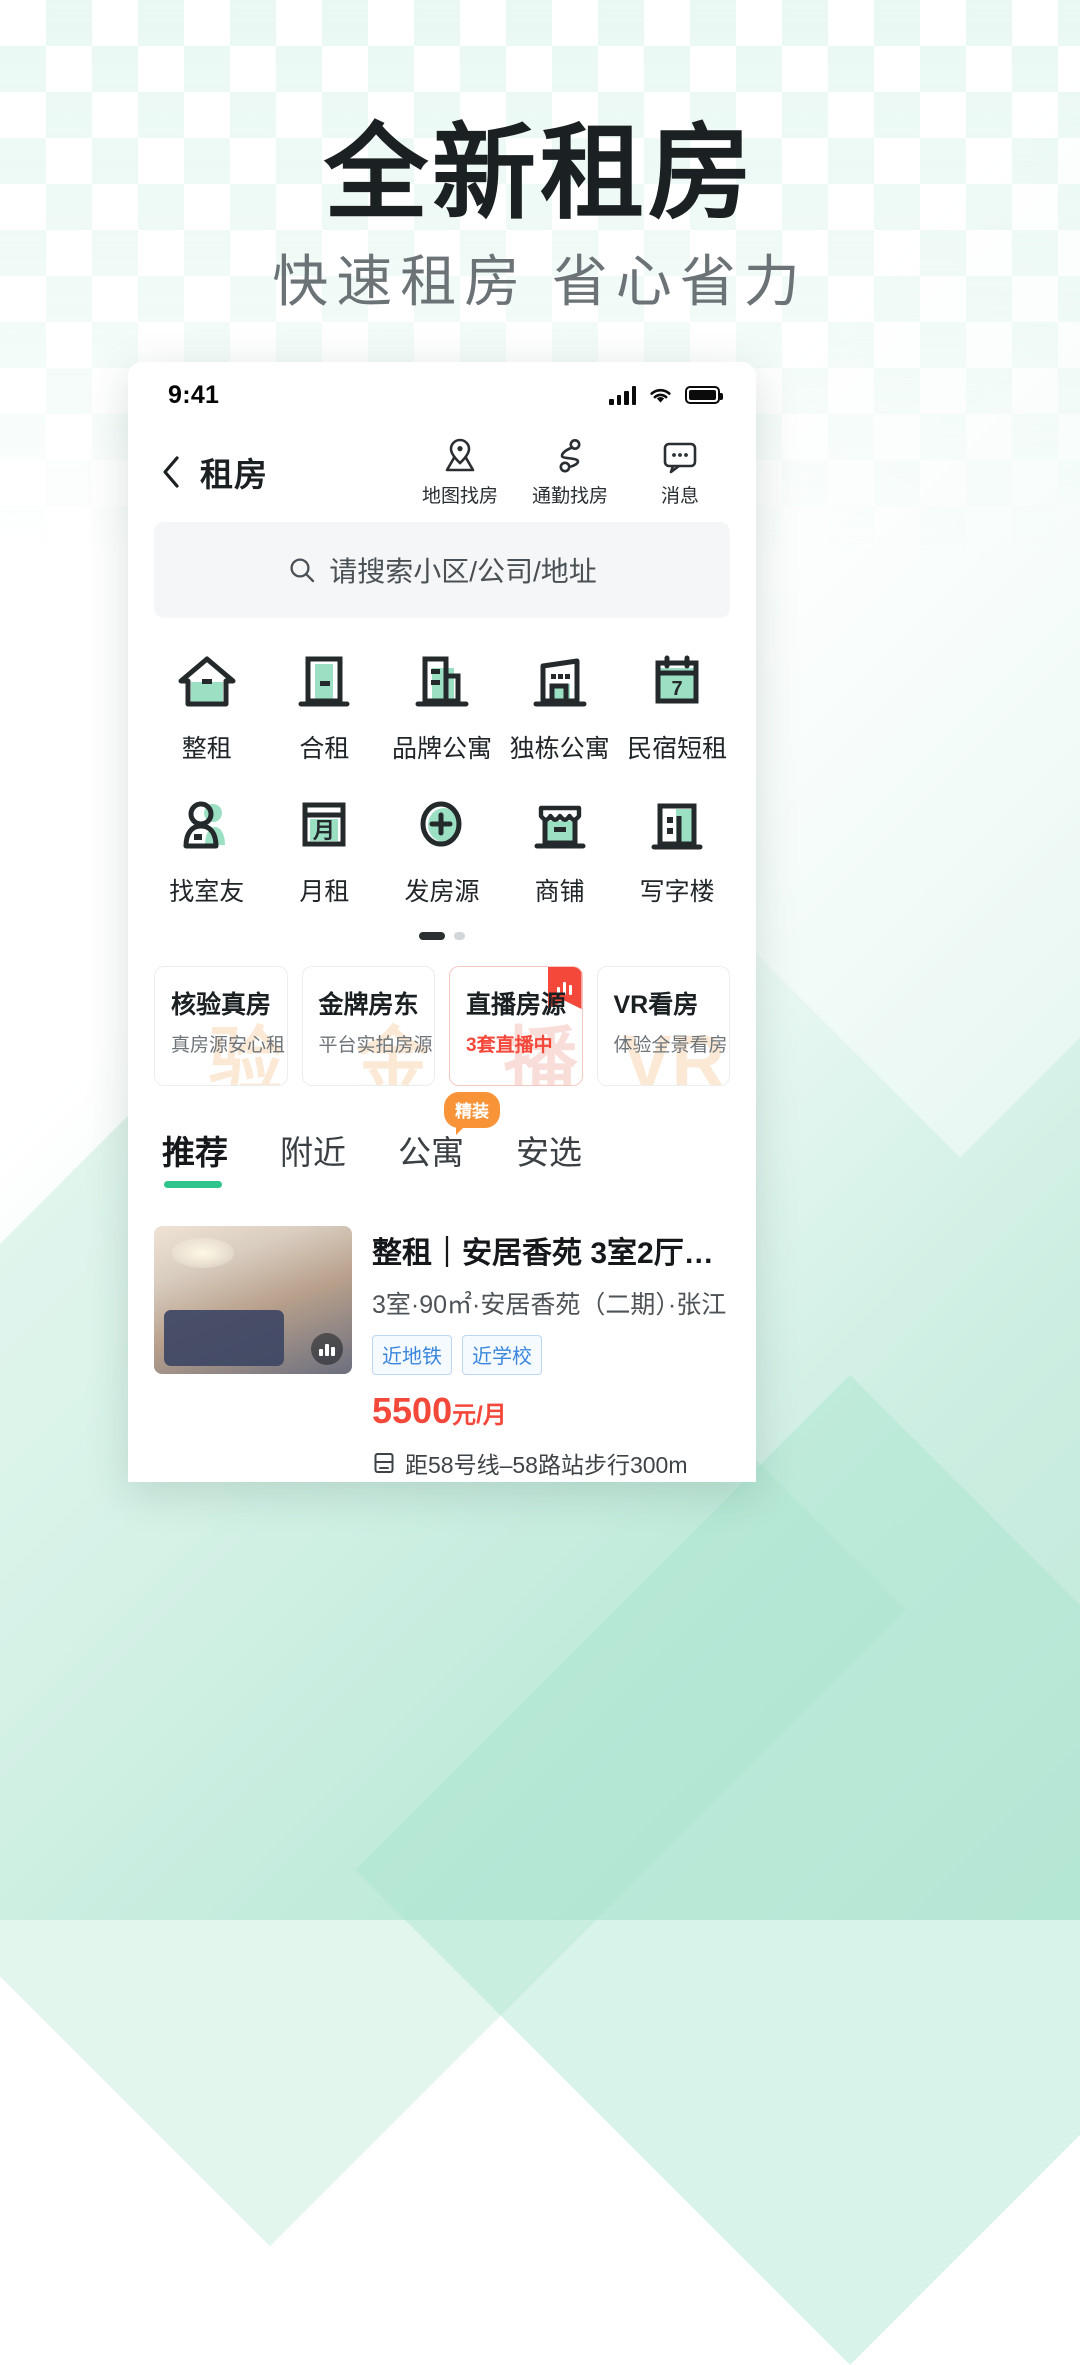 The image size is (1080, 2365). I want to click on promo-text-block: 全新租房 快速租房 省心省力, so click(540, 217).